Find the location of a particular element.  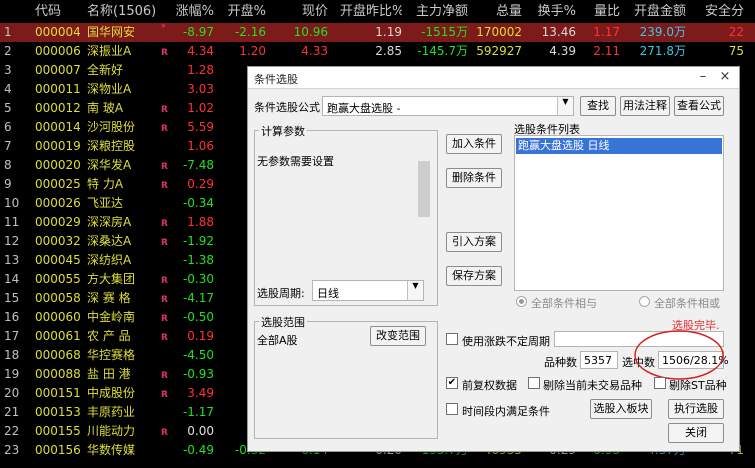

view-formula-button: 查看公式 is located at coordinates (699, 106).